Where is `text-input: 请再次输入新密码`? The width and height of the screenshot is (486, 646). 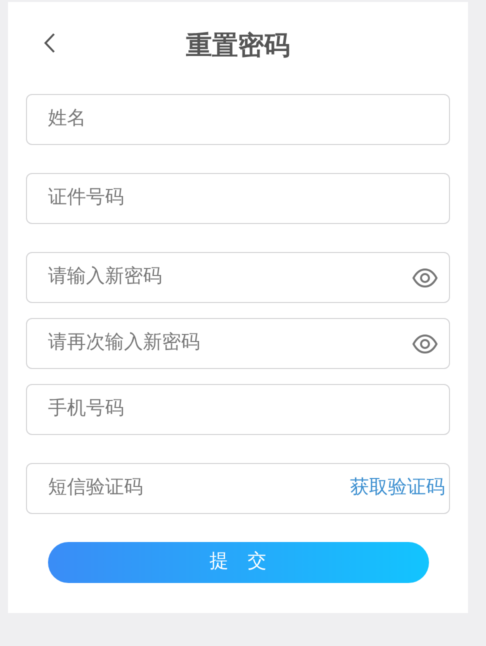 text-input: 请再次输入新密码 is located at coordinates (228, 343).